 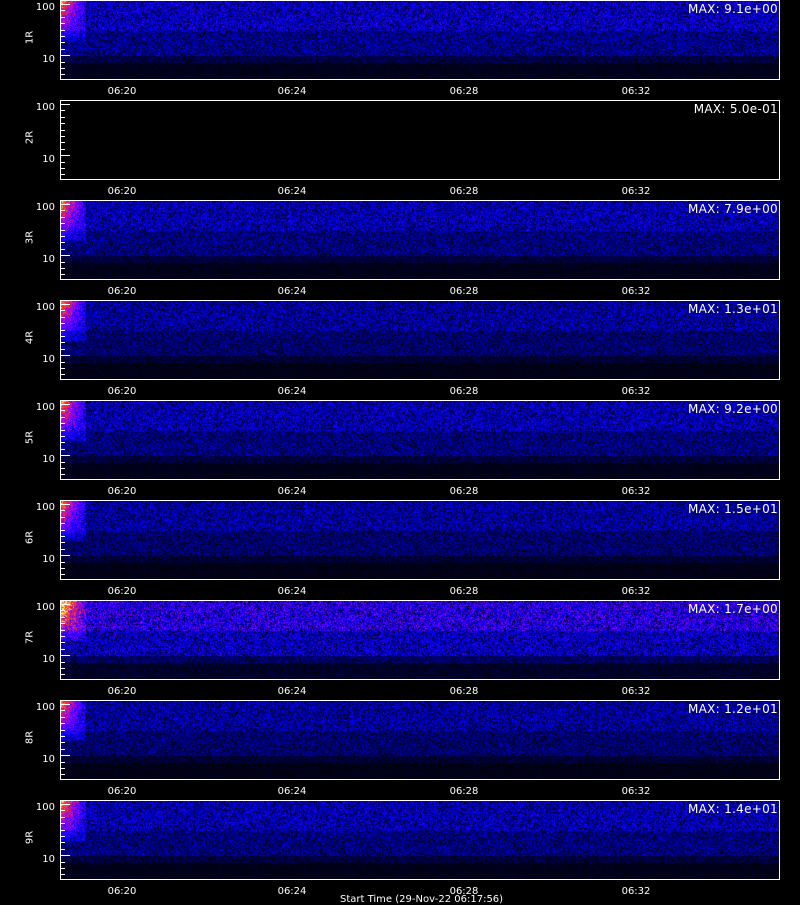 I want to click on spectrogram-panel: 7R 100 10 06:20 06:24 06:28 06:32 MAX: 1.7e+00, so click(x=400, y=650).